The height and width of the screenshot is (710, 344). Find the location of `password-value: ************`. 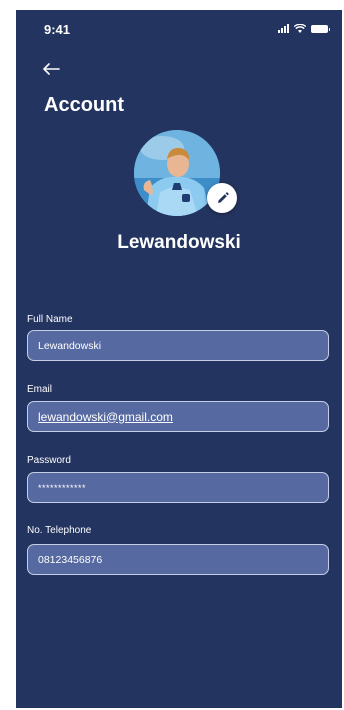

password-value: ************ is located at coordinates (62, 487).